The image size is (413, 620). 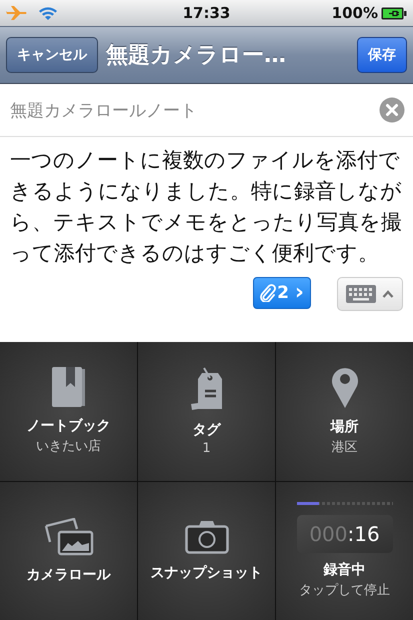 I want to click on wifi-icon, so click(x=48, y=13).